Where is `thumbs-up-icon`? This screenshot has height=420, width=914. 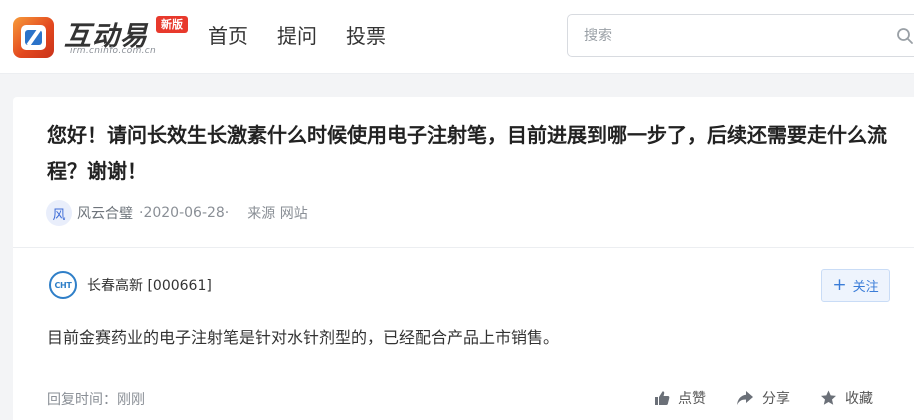 thumbs-up-icon is located at coordinates (662, 398).